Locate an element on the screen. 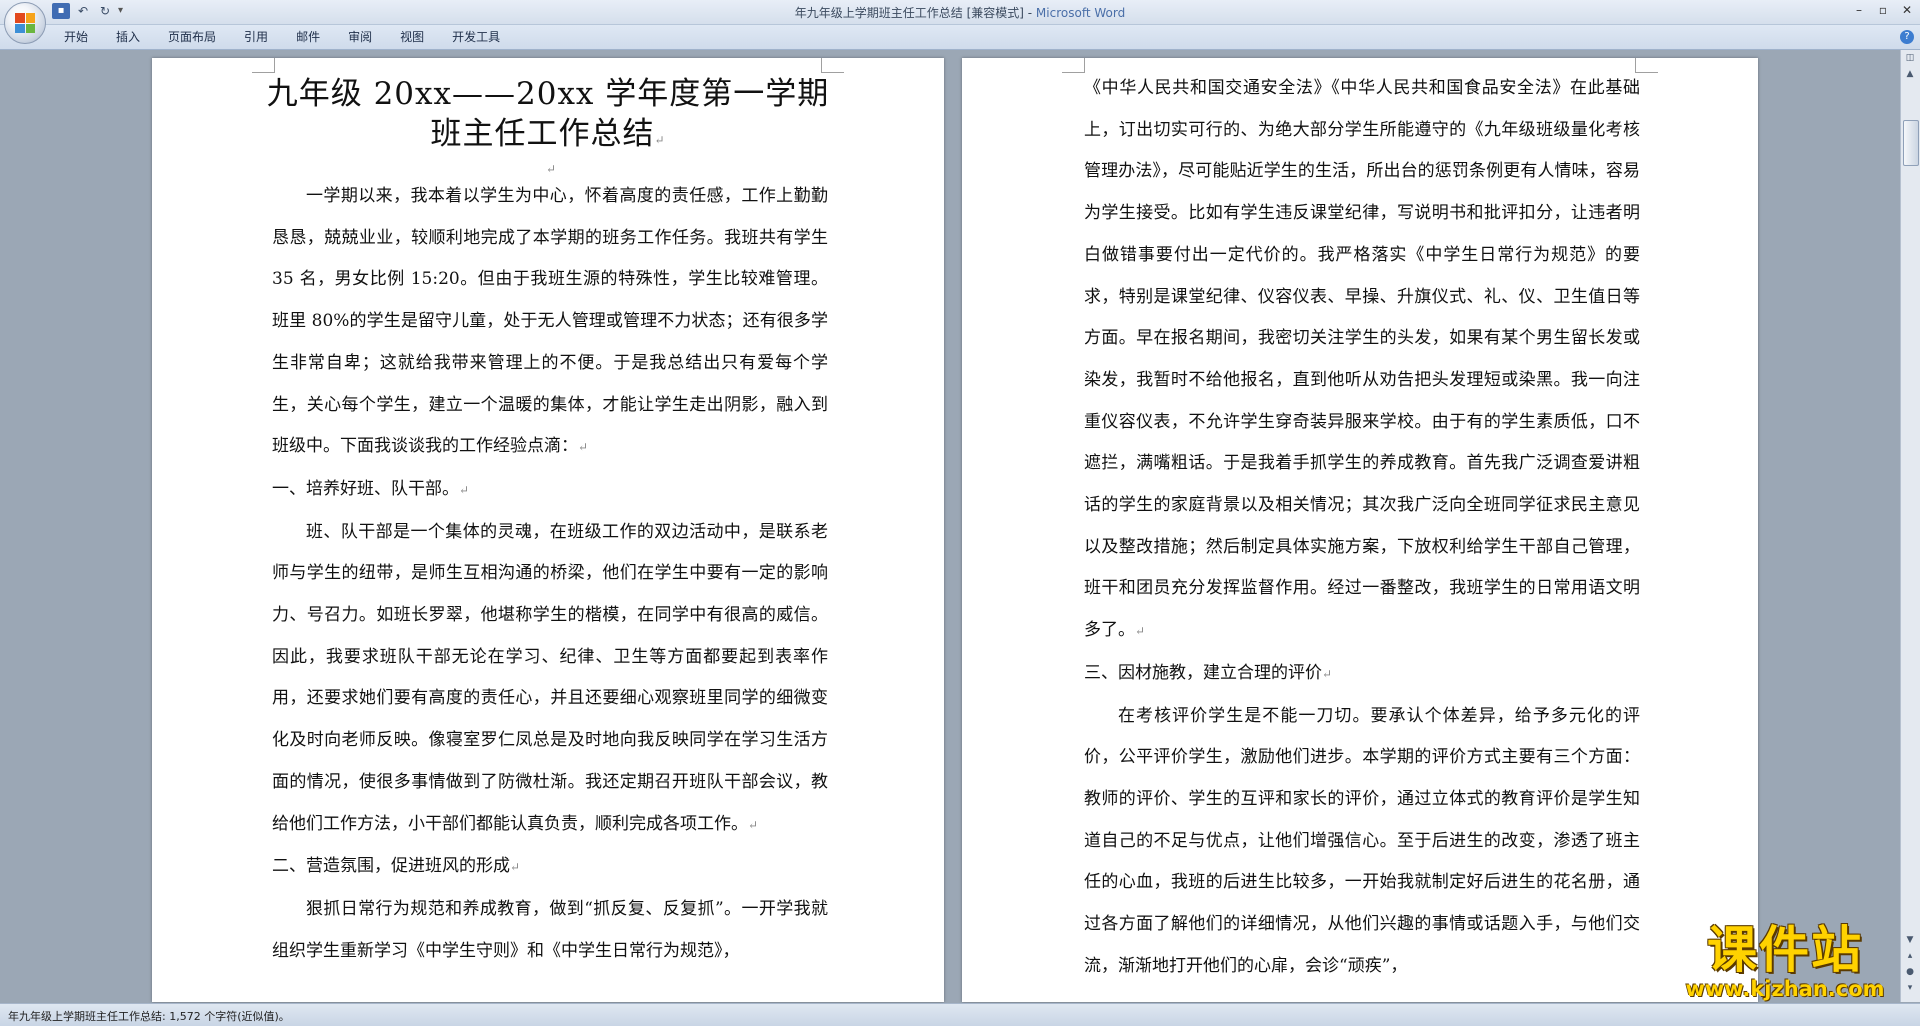  tab-developer: 开发工具 is located at coordinates (476, 37).